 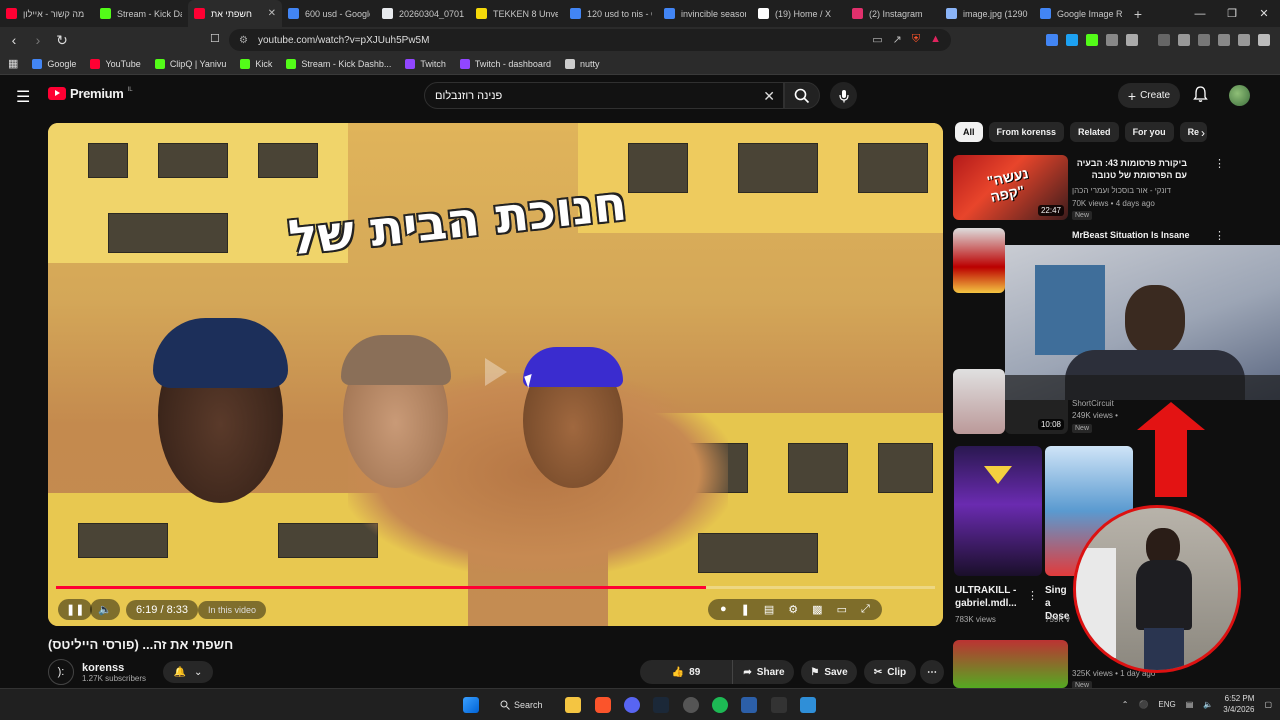 I want to click on puzzle-icon, so click(x=1112, y=40).